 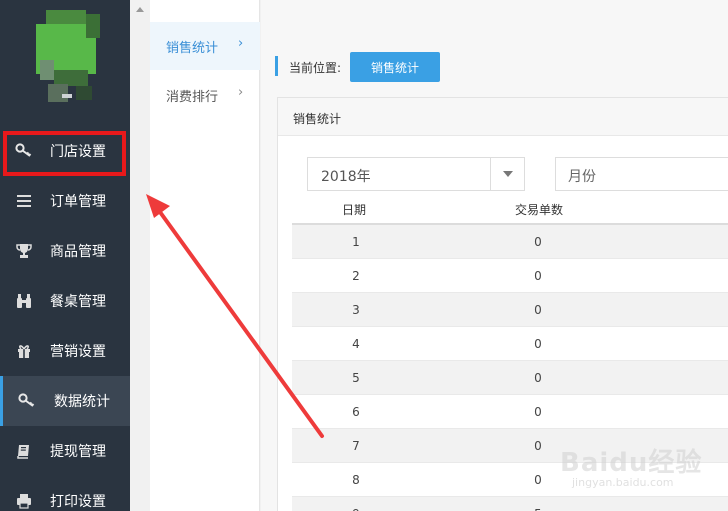 What do you see at coordinates (82, 402) in the screenshot?
I see `nav-label: 数据统计` at bounding box center [82, 402].